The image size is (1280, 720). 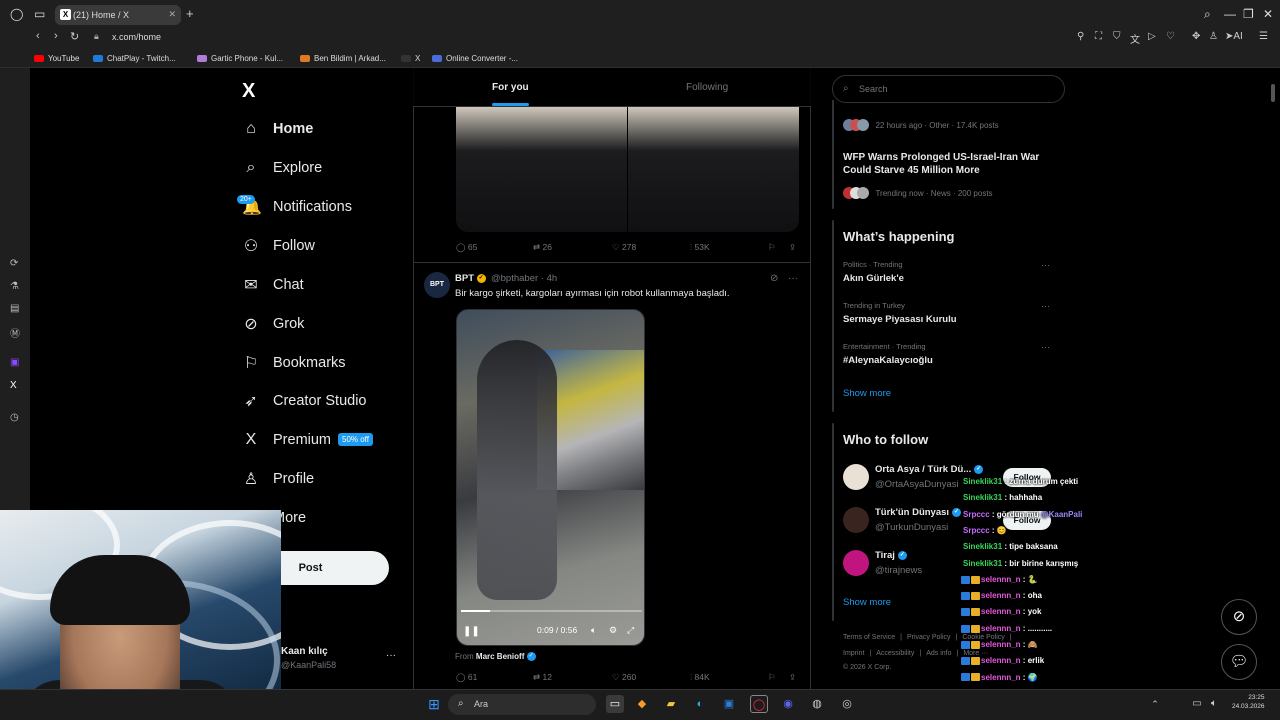 I want to click on nav-item-notifications: 🔔 Notifications, so click(x=297, y=207).